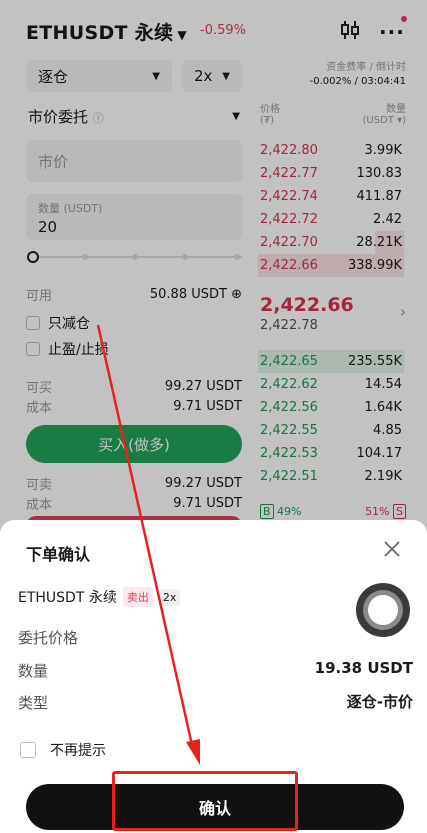 Image resolution: width=427 pixels, height=833 pixels. What do you see at coordinates (205, 801) in the screenshot?
I see `annotation-highlight-box` at bounding box center [205, 801].